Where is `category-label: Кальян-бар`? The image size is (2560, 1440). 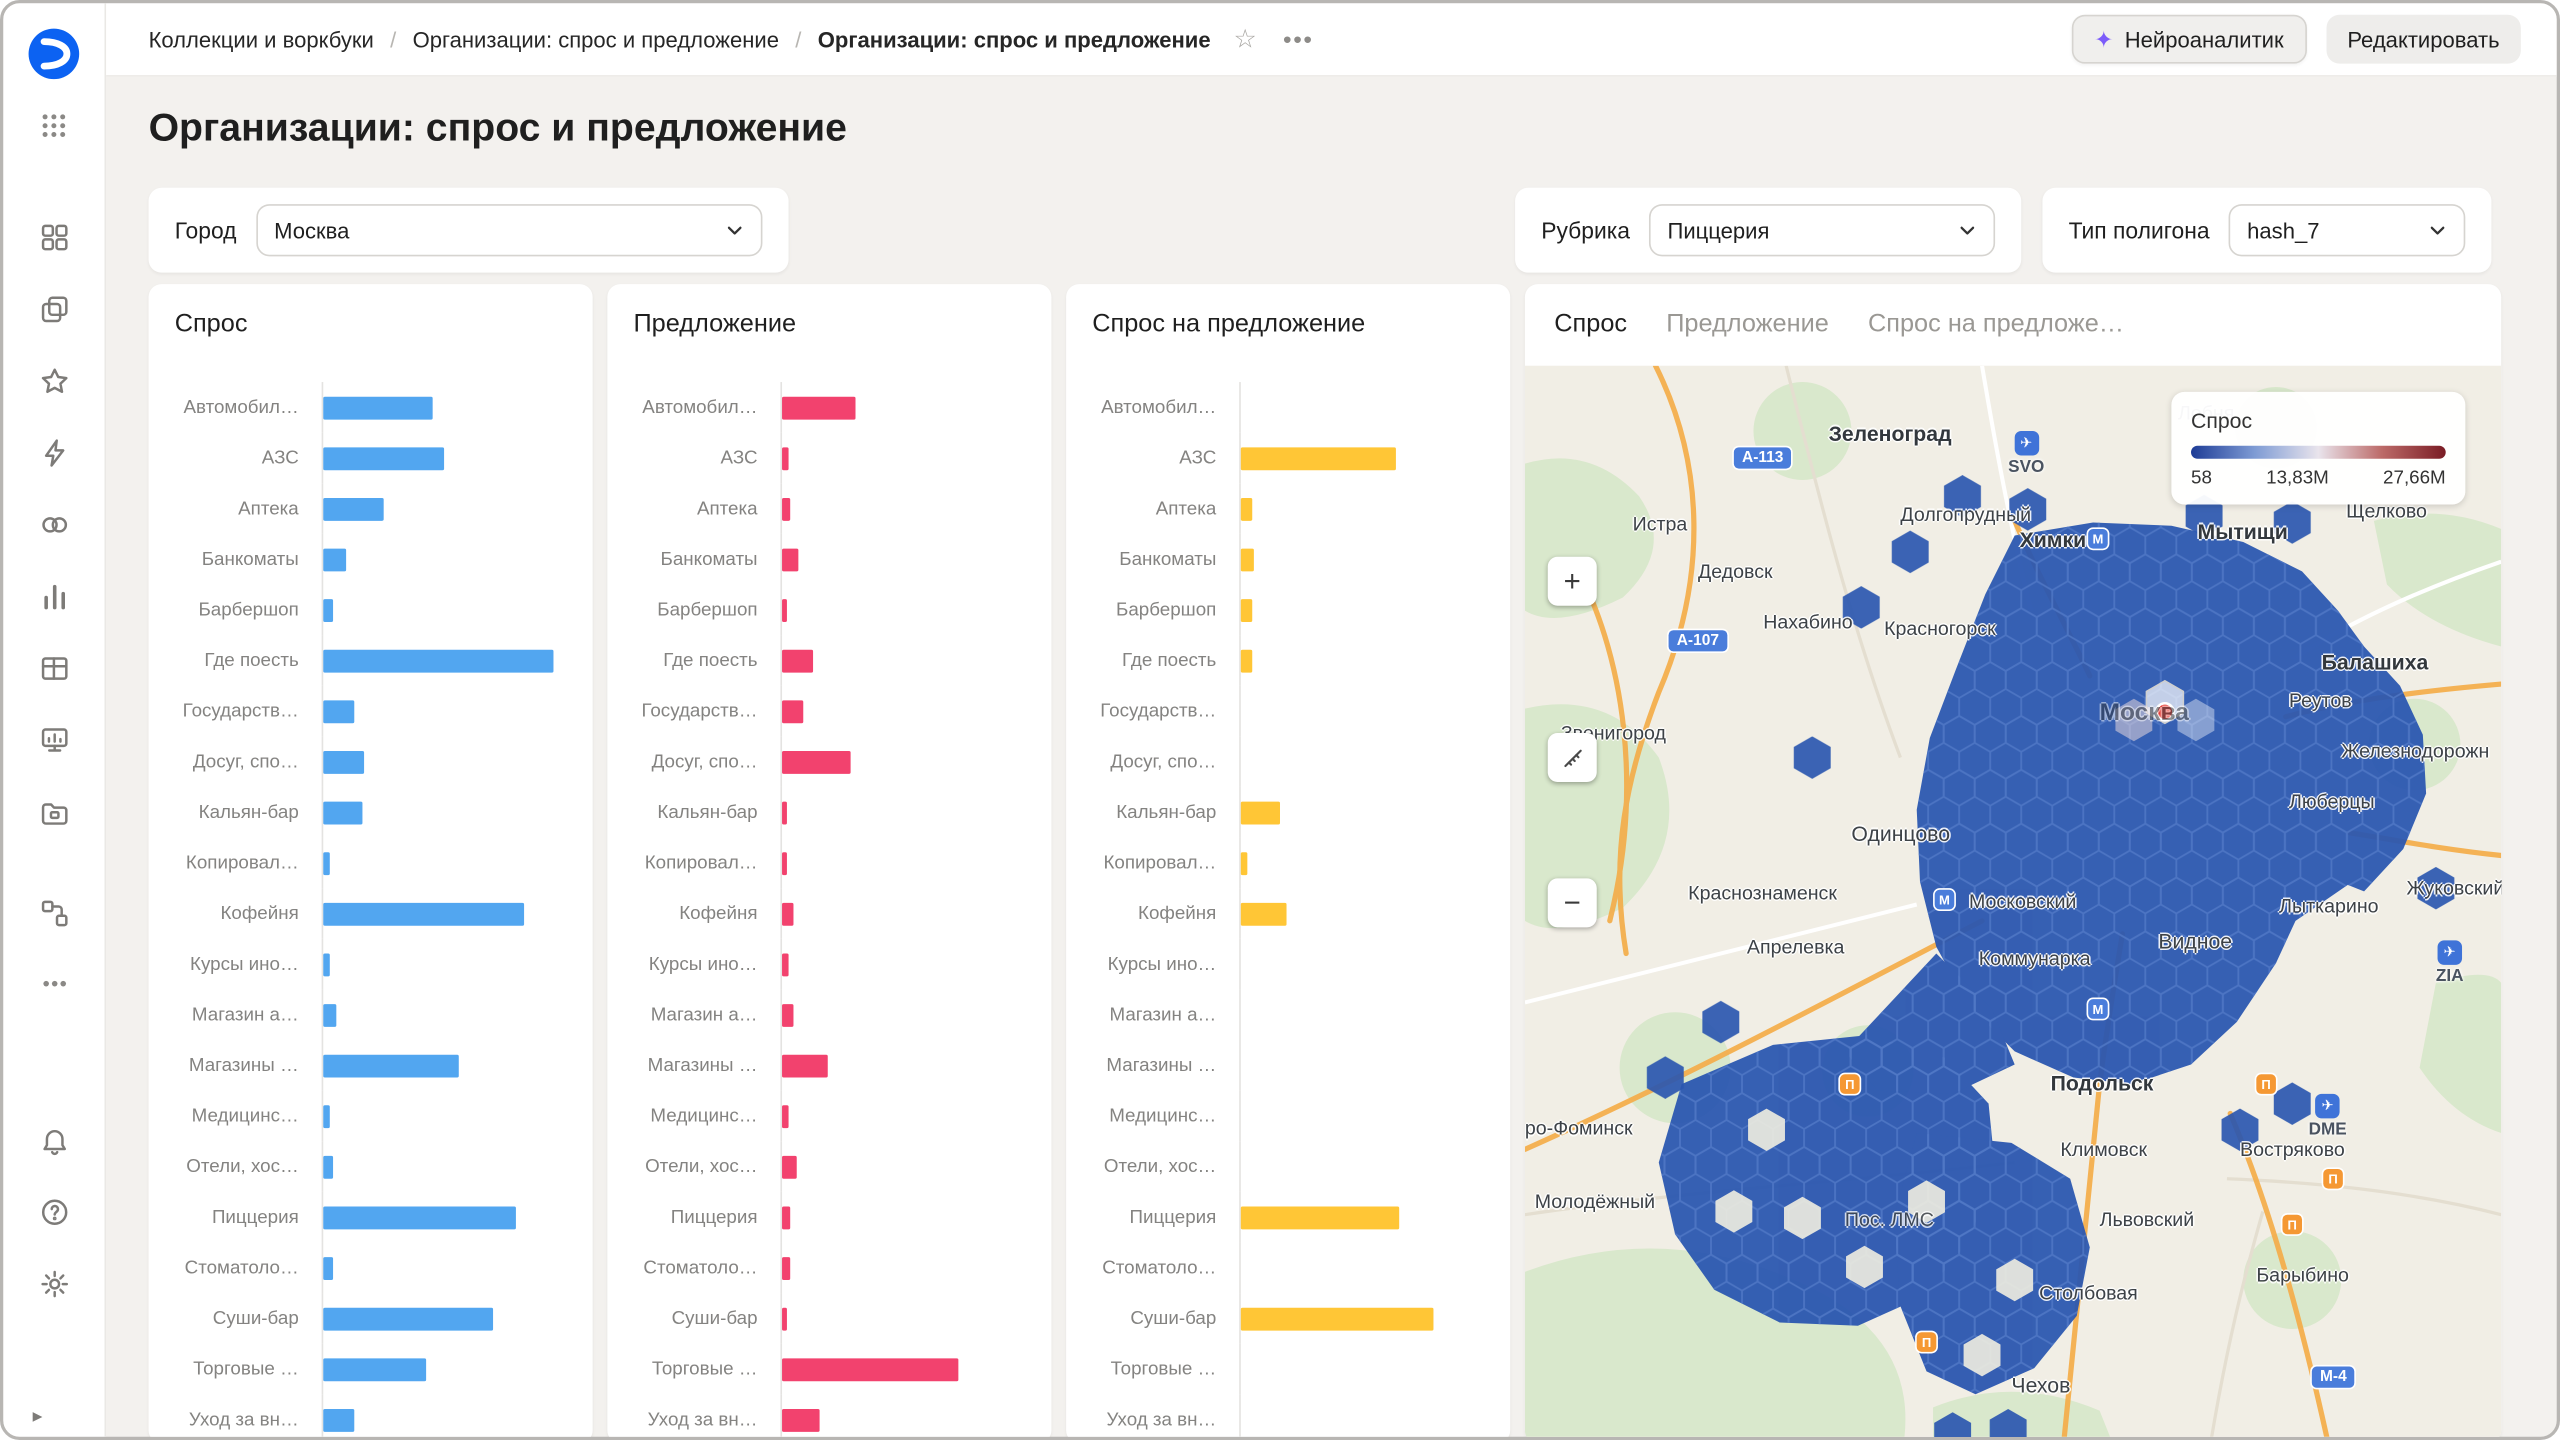
category-label: Кальян-бар is located at coordinates (707, 812).